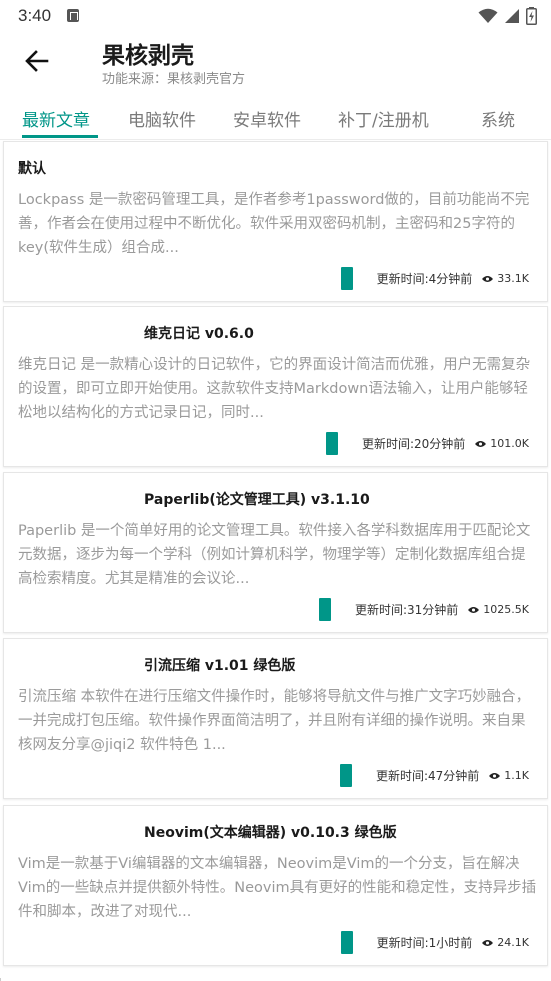 This screenshot has height=981, width=551. I want to click on article-meta: 更新时间:20分钟前 101.0K, so click(427, 443).